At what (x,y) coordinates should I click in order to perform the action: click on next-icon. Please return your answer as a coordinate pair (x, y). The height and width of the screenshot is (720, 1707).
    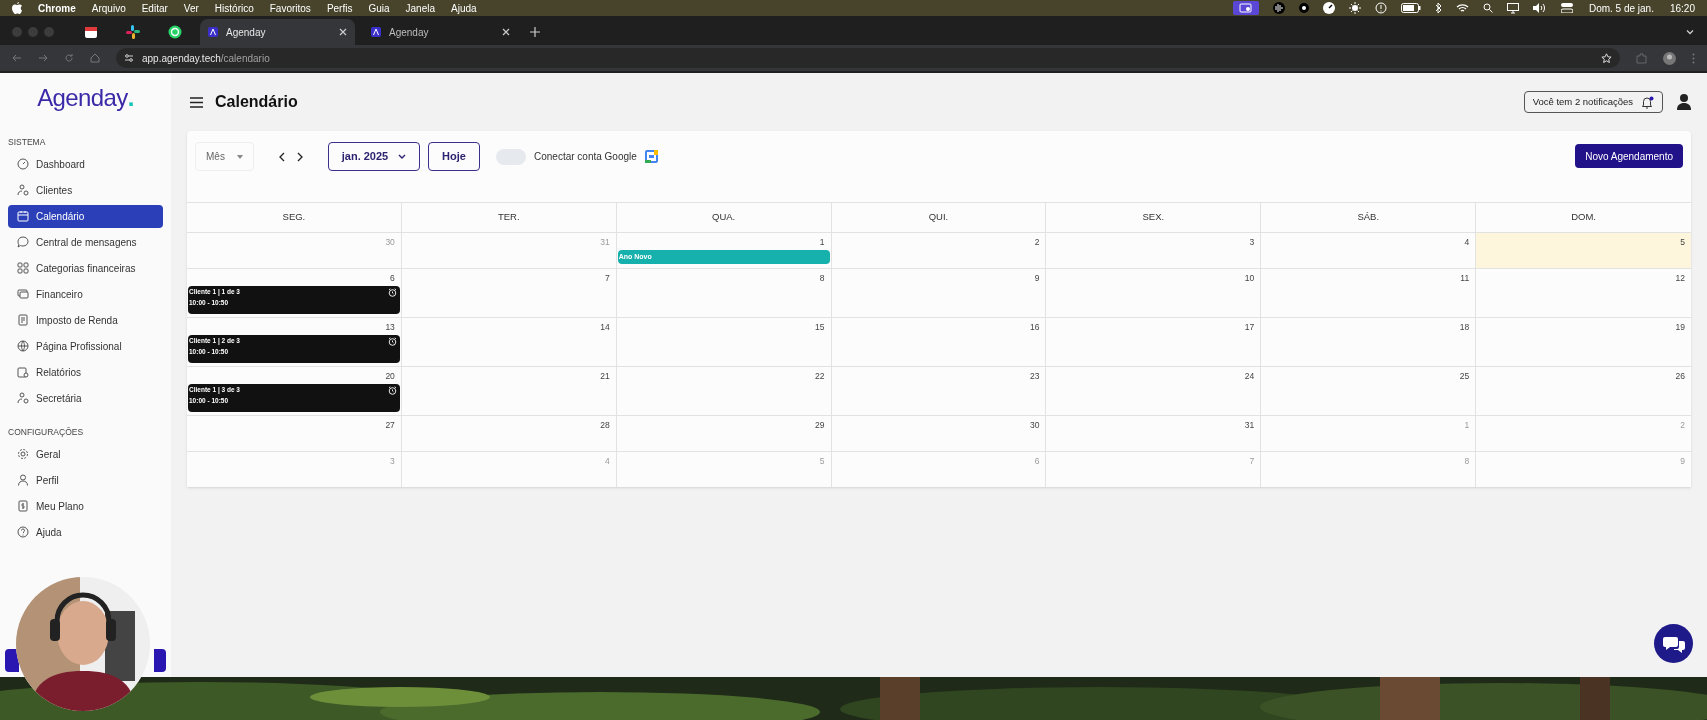
    Looking at the image, I should click on (300, 156).